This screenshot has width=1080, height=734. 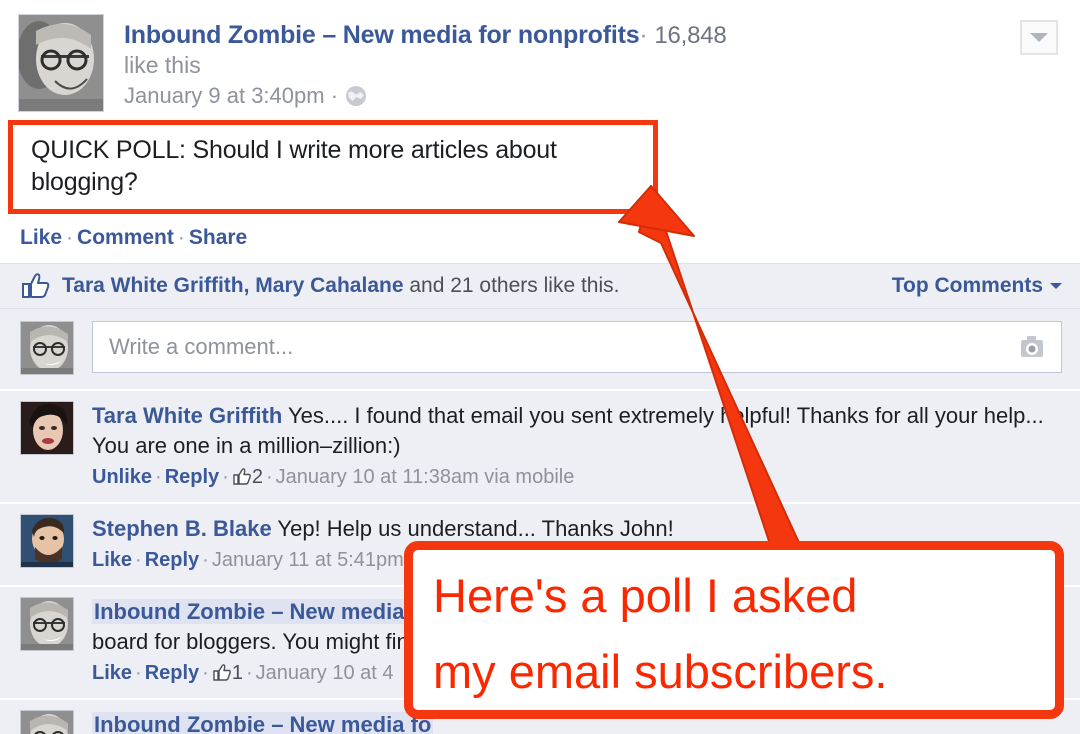 What do you see at coordinates (325, 673) in the screenshot?
I see `comment-timestamp: January 10 at 4` at bounding box center [325, 673].